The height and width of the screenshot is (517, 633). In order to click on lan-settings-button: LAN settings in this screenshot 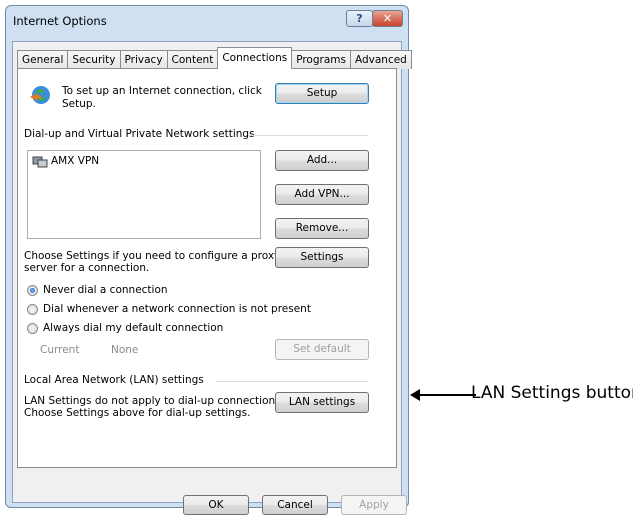, I will do `click(322, 402)`.